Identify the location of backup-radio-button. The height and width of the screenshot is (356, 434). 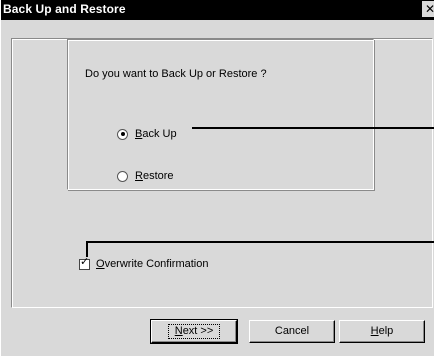
(122, 134).